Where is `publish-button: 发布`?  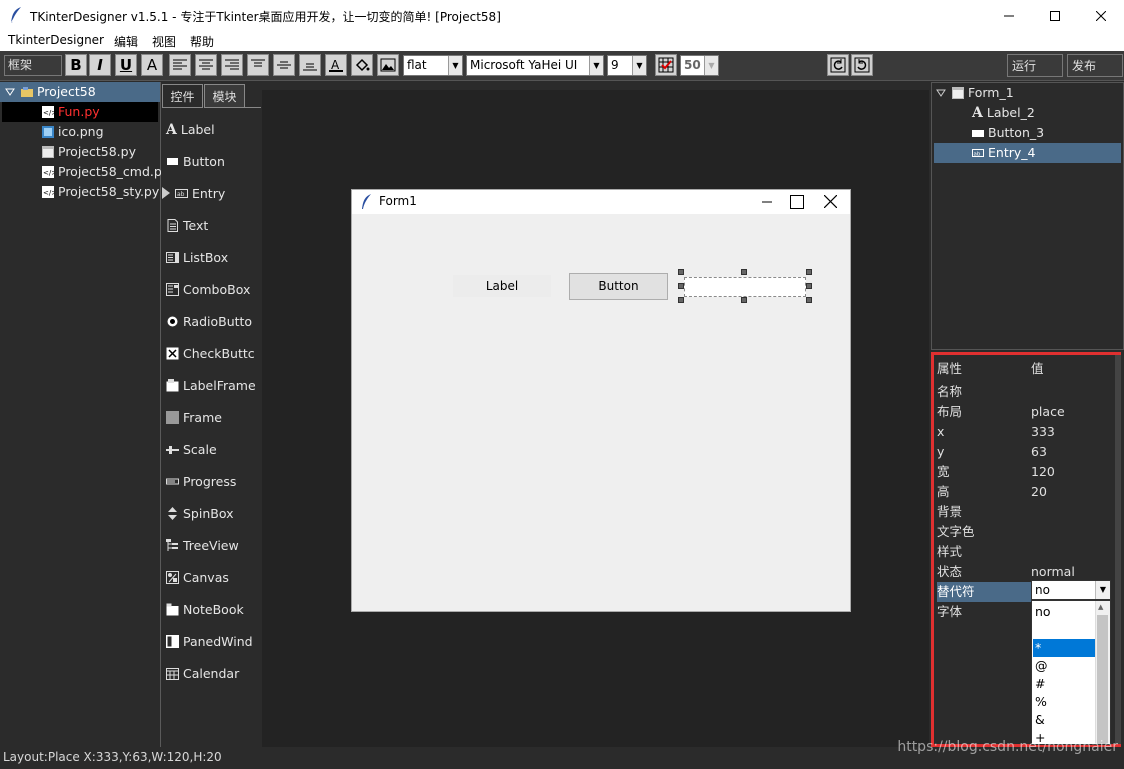
publish-button: 发布 is located at coordinates (1095, 65).